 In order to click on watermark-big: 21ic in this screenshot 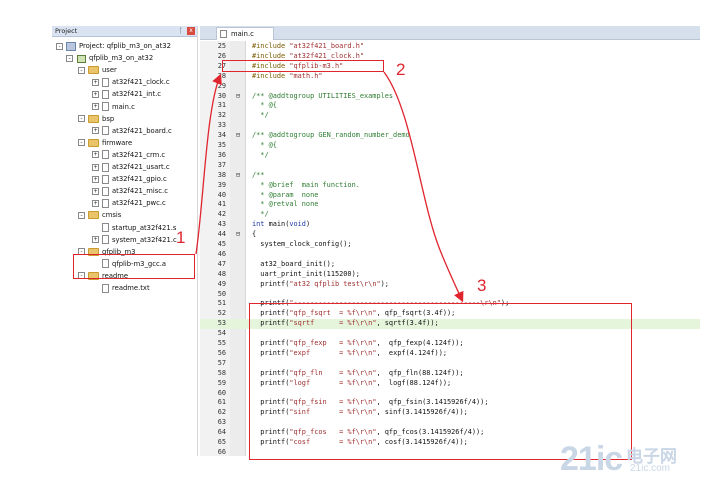, I will do `click(591, 459)`.